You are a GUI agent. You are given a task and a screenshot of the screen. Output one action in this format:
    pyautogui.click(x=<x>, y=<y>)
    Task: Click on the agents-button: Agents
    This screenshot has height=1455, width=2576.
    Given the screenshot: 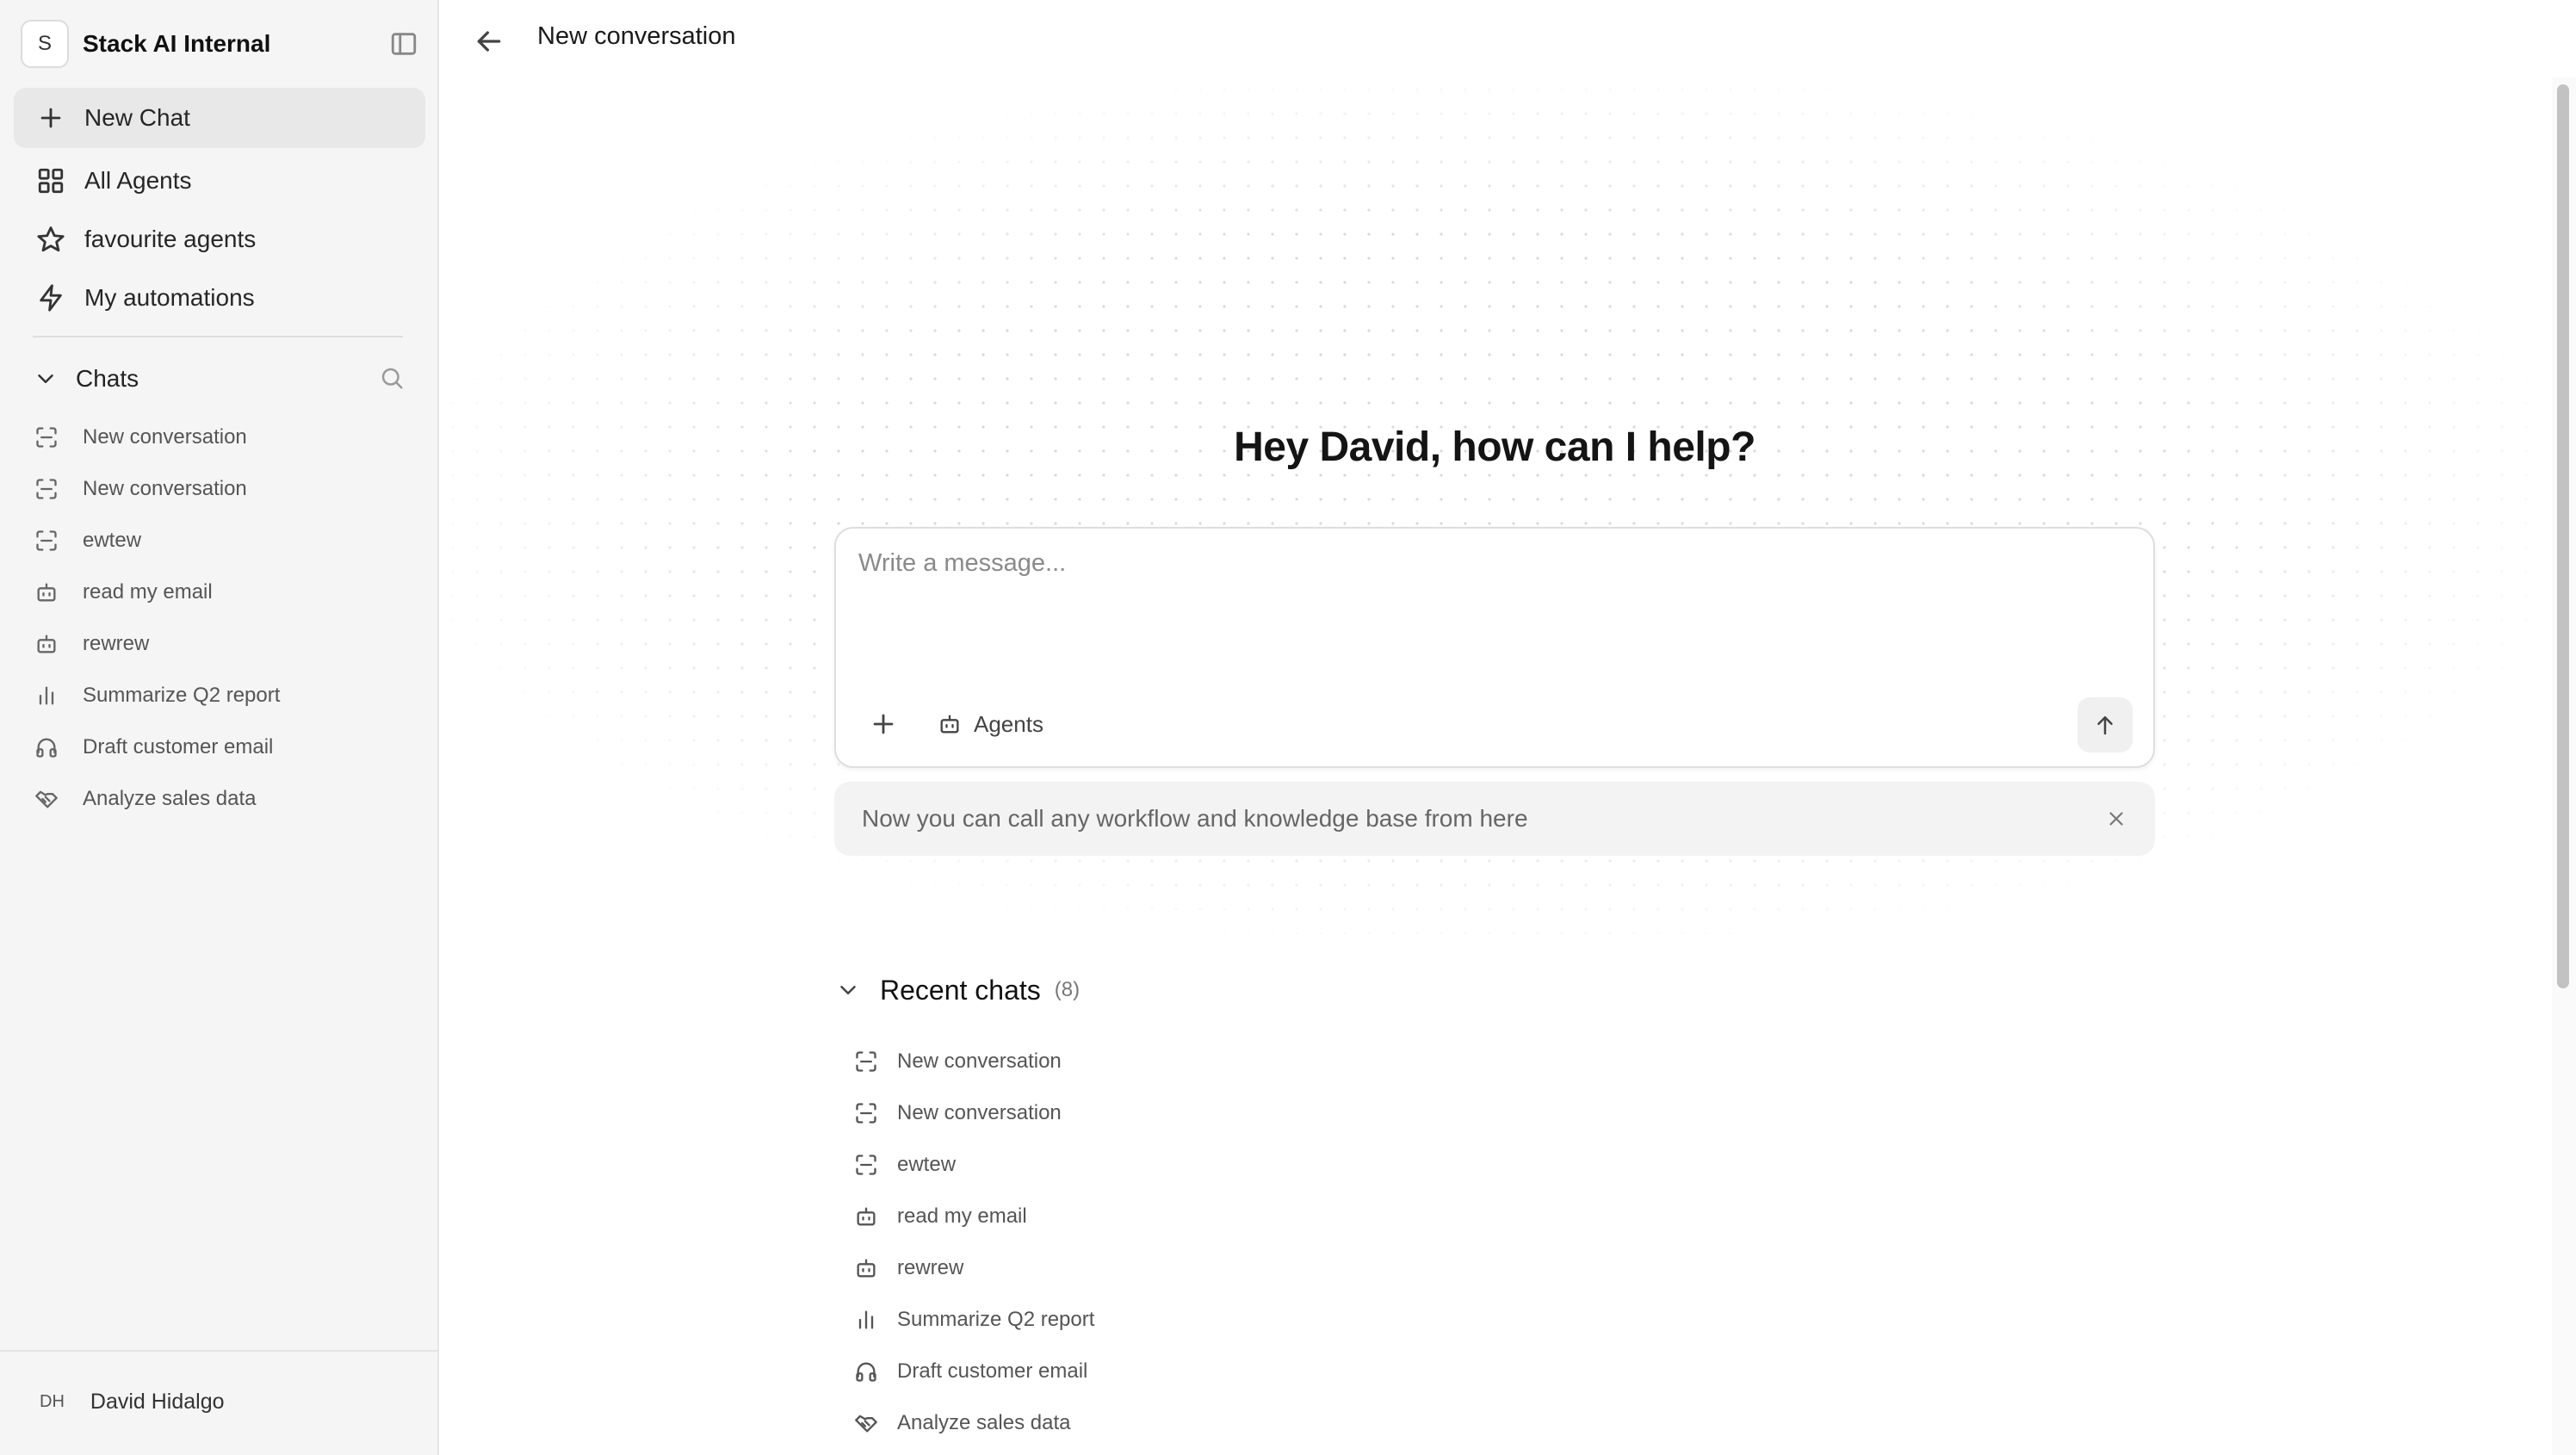 What is the action you would take?
    pyautogui.click(x=990, y=724)
    